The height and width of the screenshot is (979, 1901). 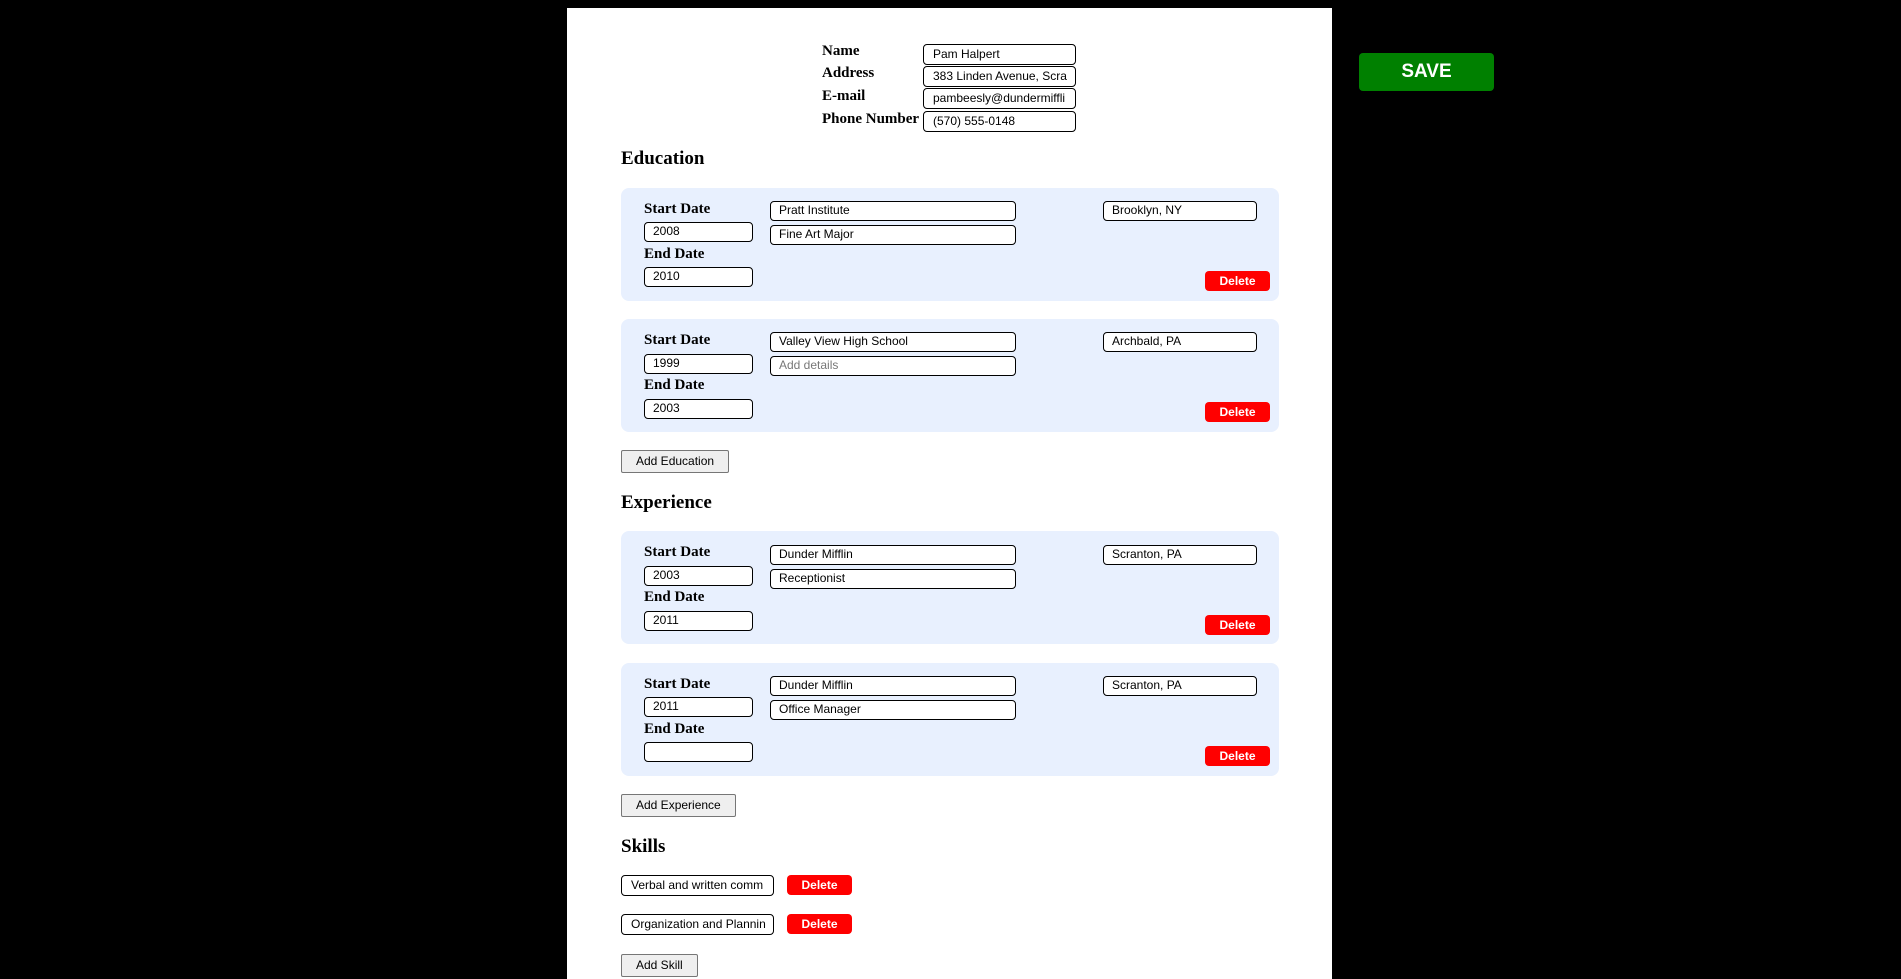 What do you see at coordinates (999, 54) in the screenshot?
I see `name-input: Pam Halpert` at bounding box center [999, 54].